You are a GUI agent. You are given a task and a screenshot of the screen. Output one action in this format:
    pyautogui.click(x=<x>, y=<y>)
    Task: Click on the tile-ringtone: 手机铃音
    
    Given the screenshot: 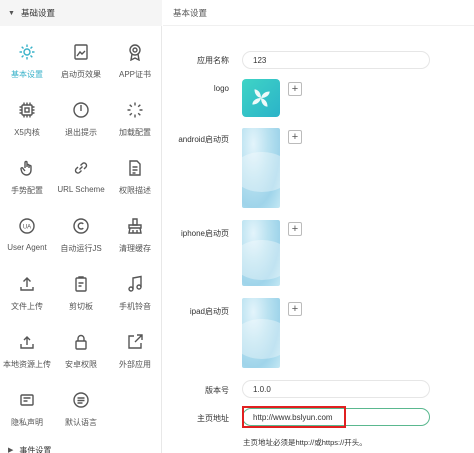 What is the action you would take?
    pyautogui.click(x=135, y=296)
    